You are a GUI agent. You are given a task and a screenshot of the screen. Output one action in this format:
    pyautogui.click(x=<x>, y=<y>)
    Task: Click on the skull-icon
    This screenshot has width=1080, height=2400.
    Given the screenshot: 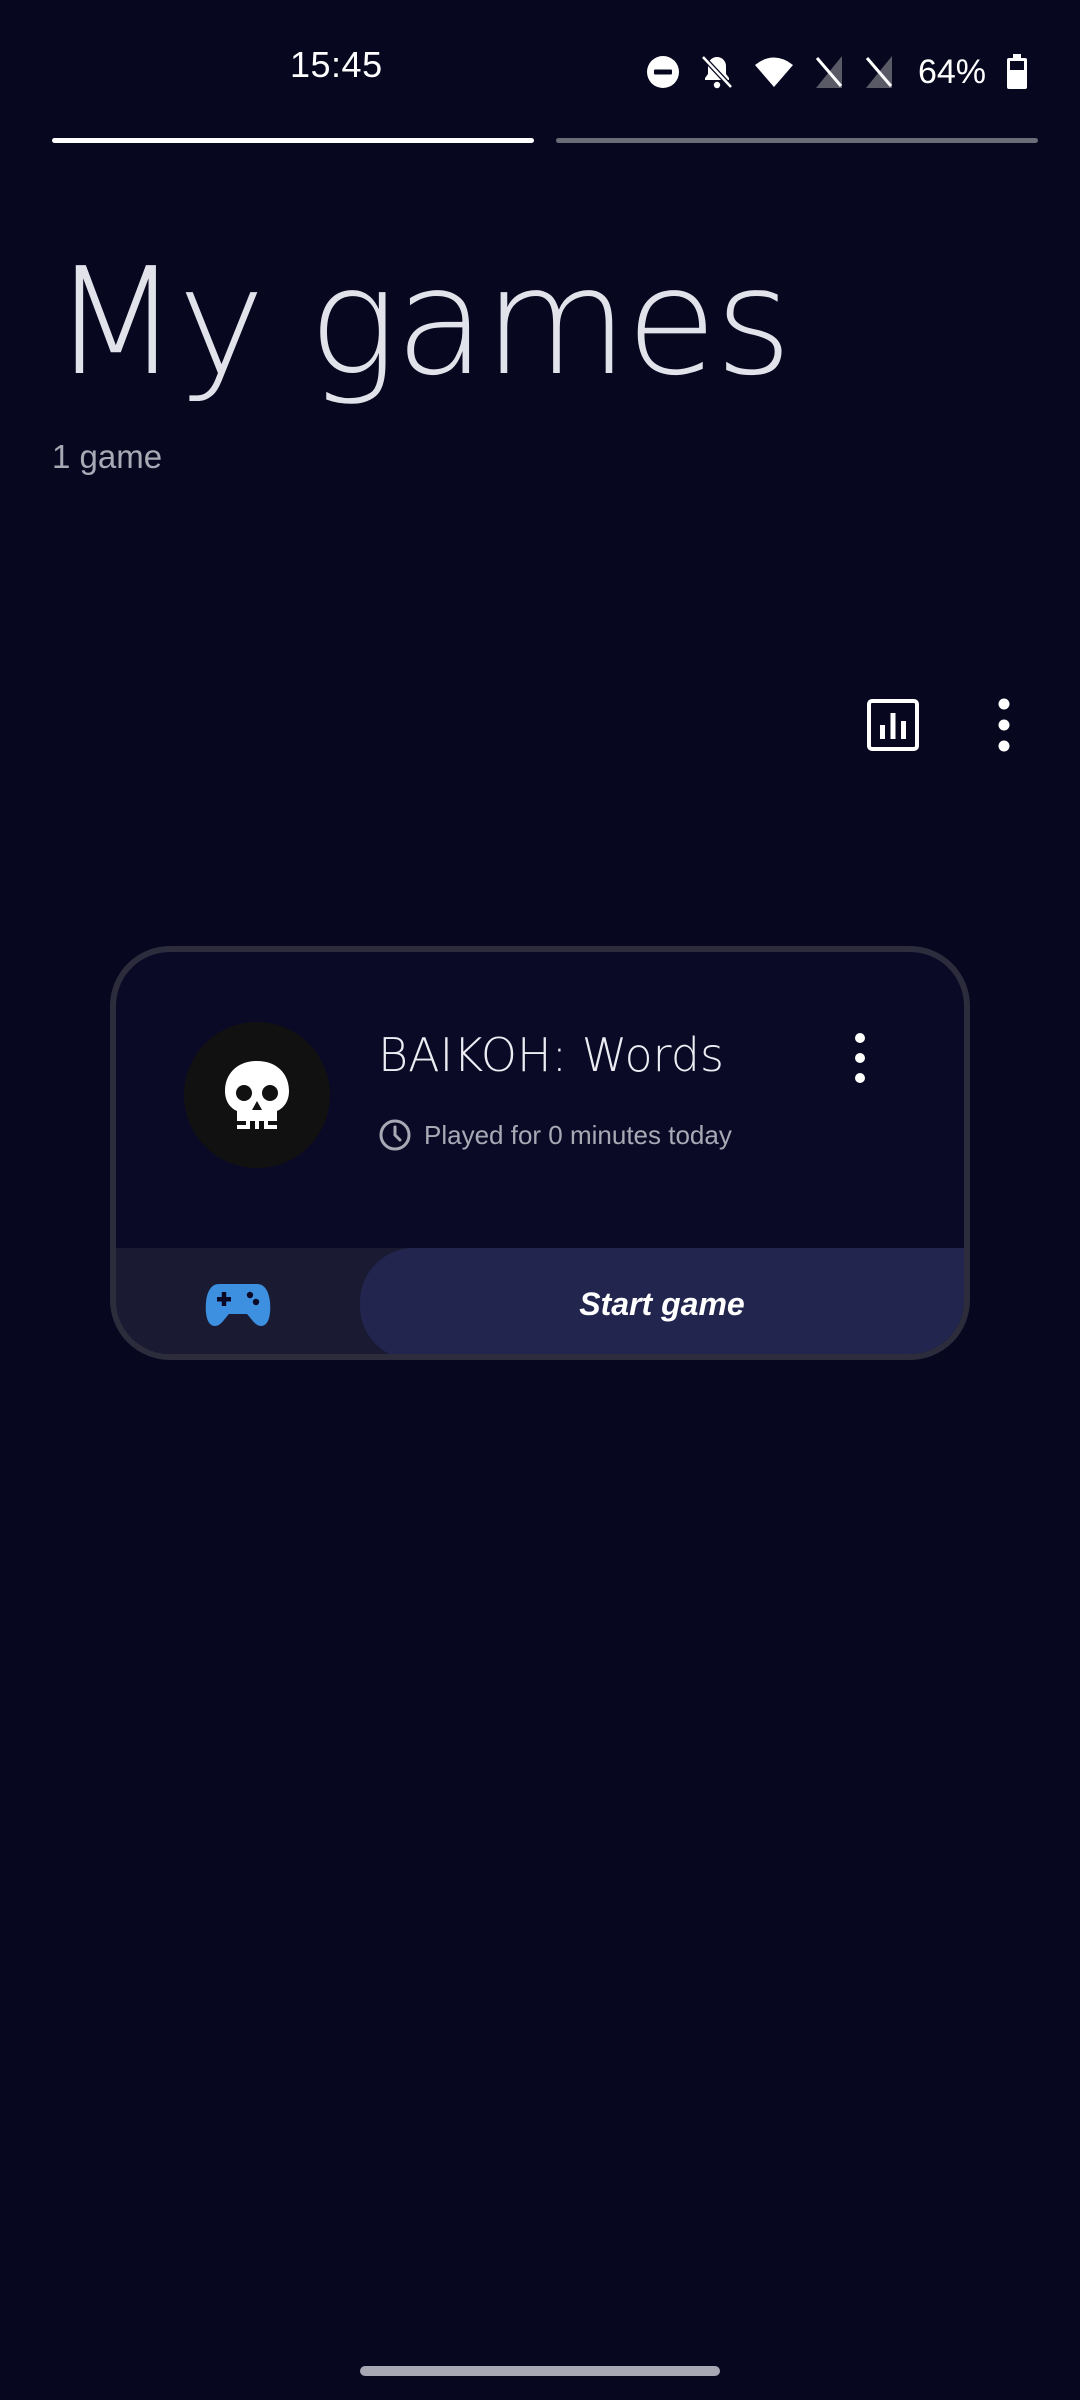 What is the action you would take?
    pyautogui.click(x=257, y=1095)
    